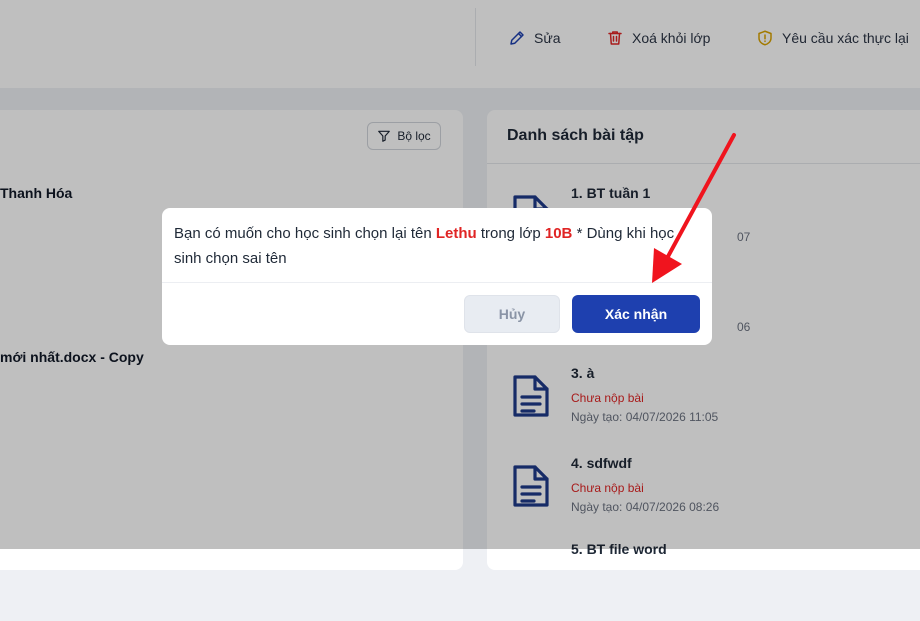 The height and width of the screenshot is (621, 920). What do you see at coordinates (510, 233) in the screenshot?
I see `dialog-text-middle: trong lớp` at bounding box center [510, 233].